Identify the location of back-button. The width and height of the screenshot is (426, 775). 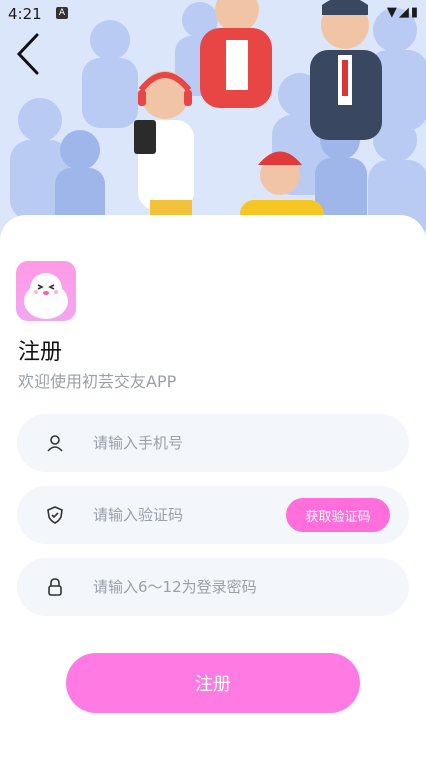
(28, 54).